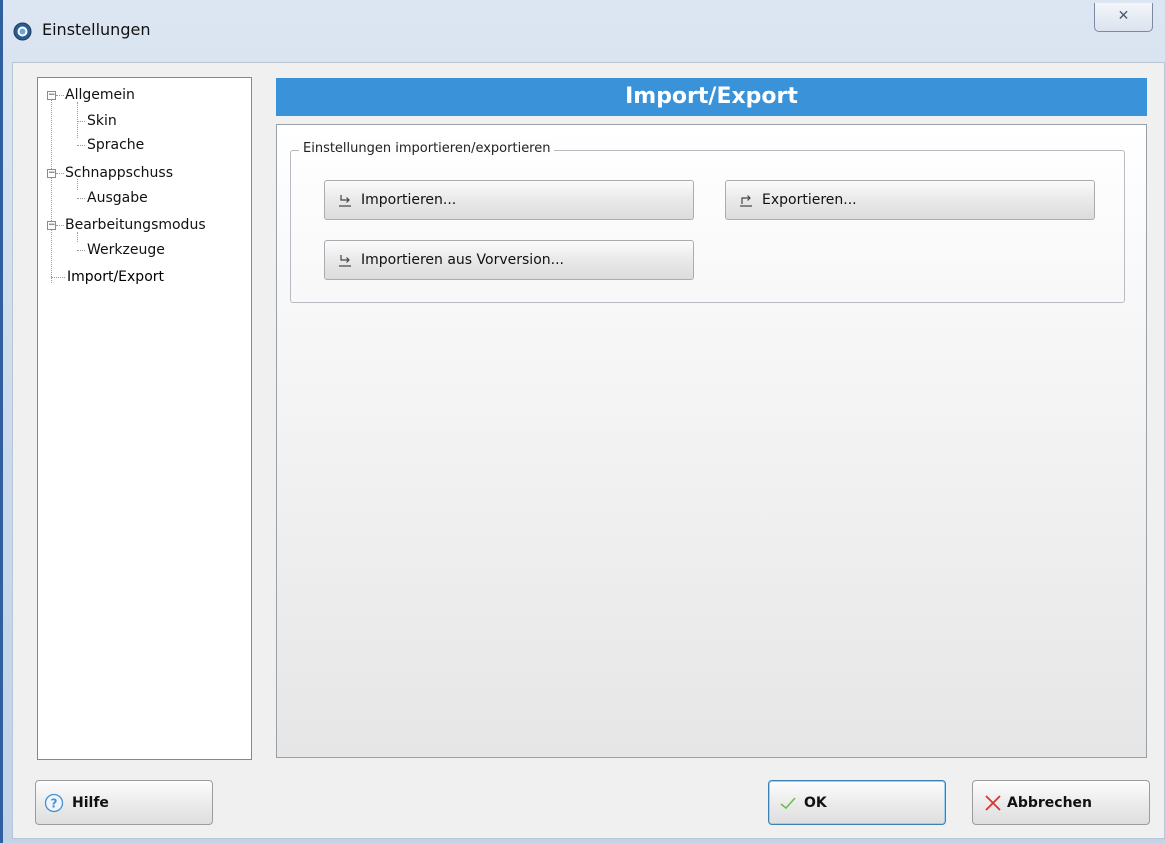 This screenshot has width=1165, height=843. What do you see at coordinates (90, 802) in the screenshot?
I see `help-button-label: Hilfe` at bounding box center [90, 802].